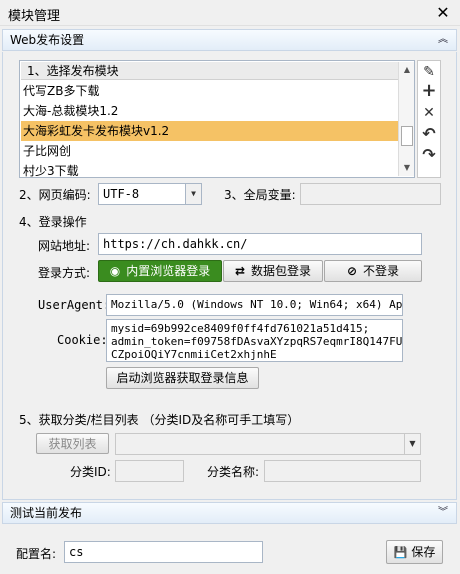  I want to click on test-publish-header: 测试当前发布 ︾, so click(229, 513).